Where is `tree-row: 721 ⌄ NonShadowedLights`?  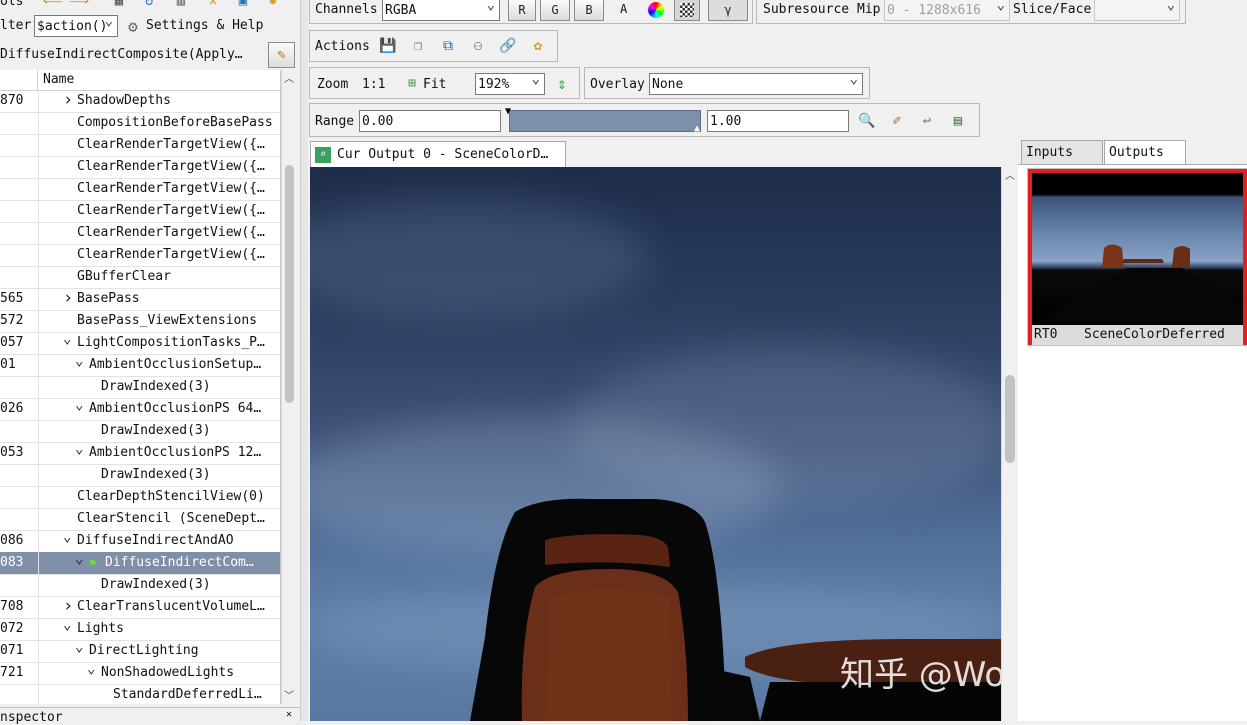
tree-row: 721 ⌄ NonShadowedLights is located at coordinates (140, 673).